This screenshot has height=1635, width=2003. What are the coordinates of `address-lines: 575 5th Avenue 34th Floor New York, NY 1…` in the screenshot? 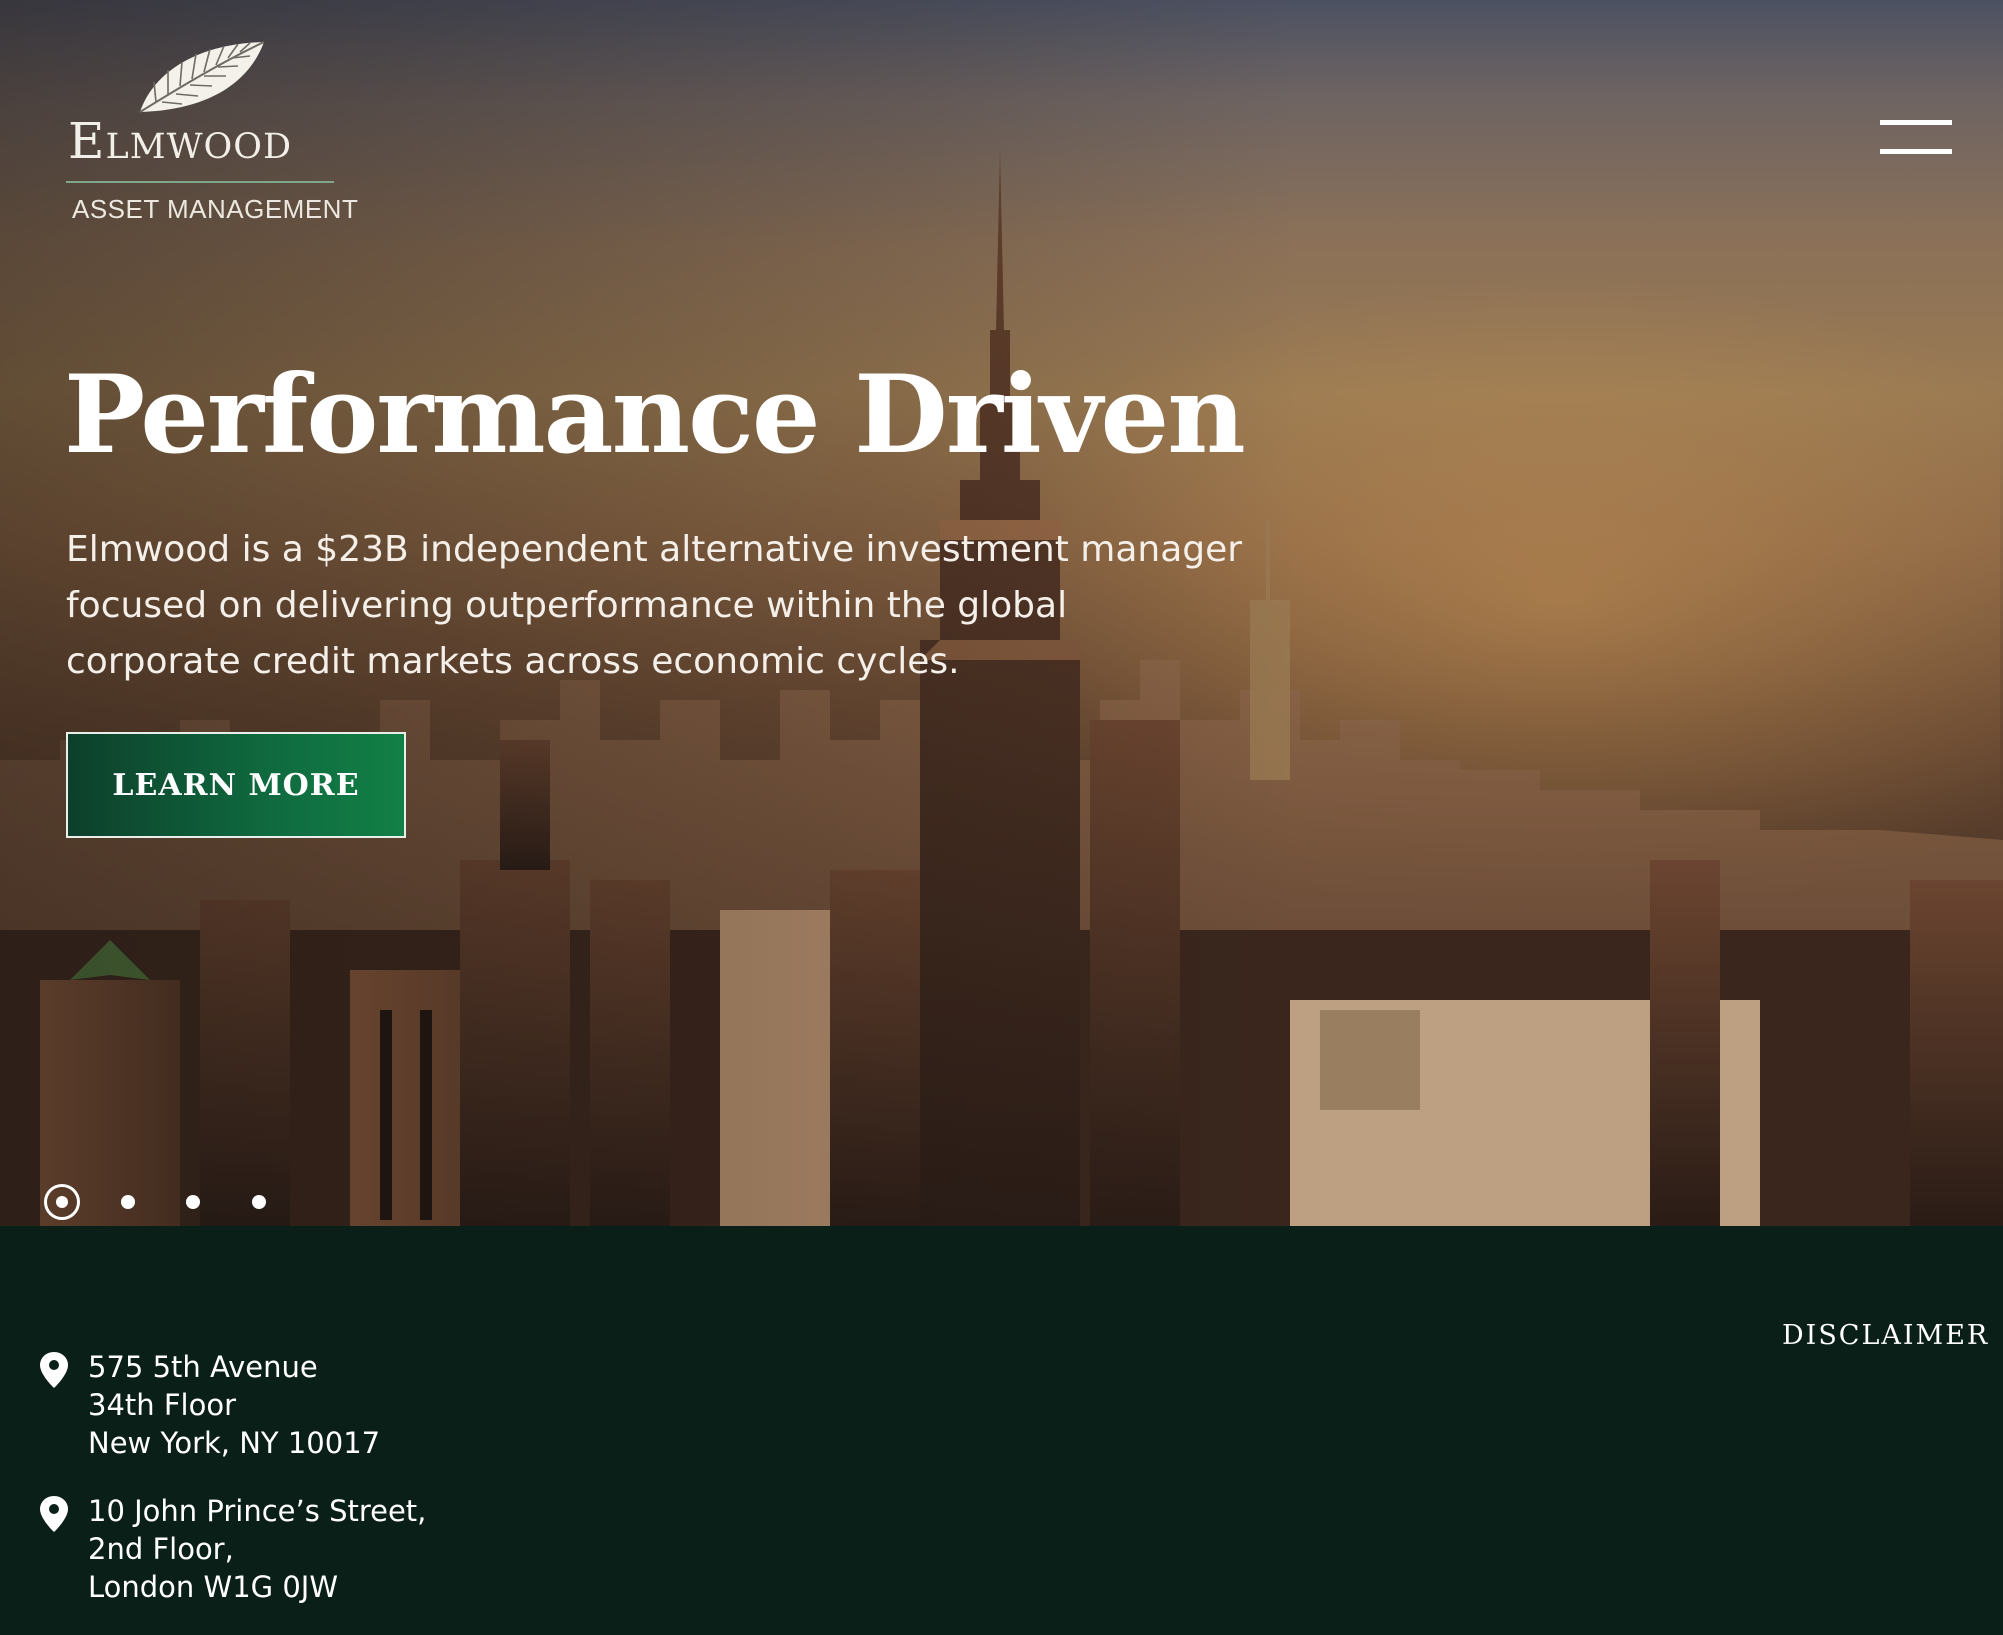 It's located at (234, 1405).